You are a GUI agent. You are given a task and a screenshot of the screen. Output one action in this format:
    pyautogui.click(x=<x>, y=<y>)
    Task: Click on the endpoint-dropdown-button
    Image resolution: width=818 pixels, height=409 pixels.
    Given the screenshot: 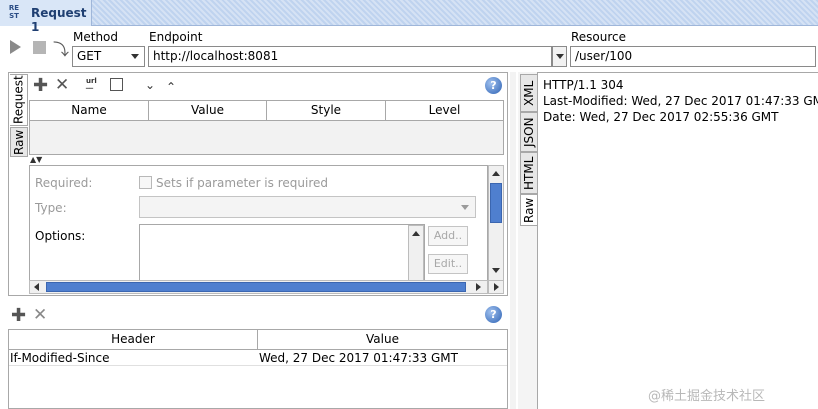 What is the action you would take?
    pyautogui.click(x=559, y=56)
    